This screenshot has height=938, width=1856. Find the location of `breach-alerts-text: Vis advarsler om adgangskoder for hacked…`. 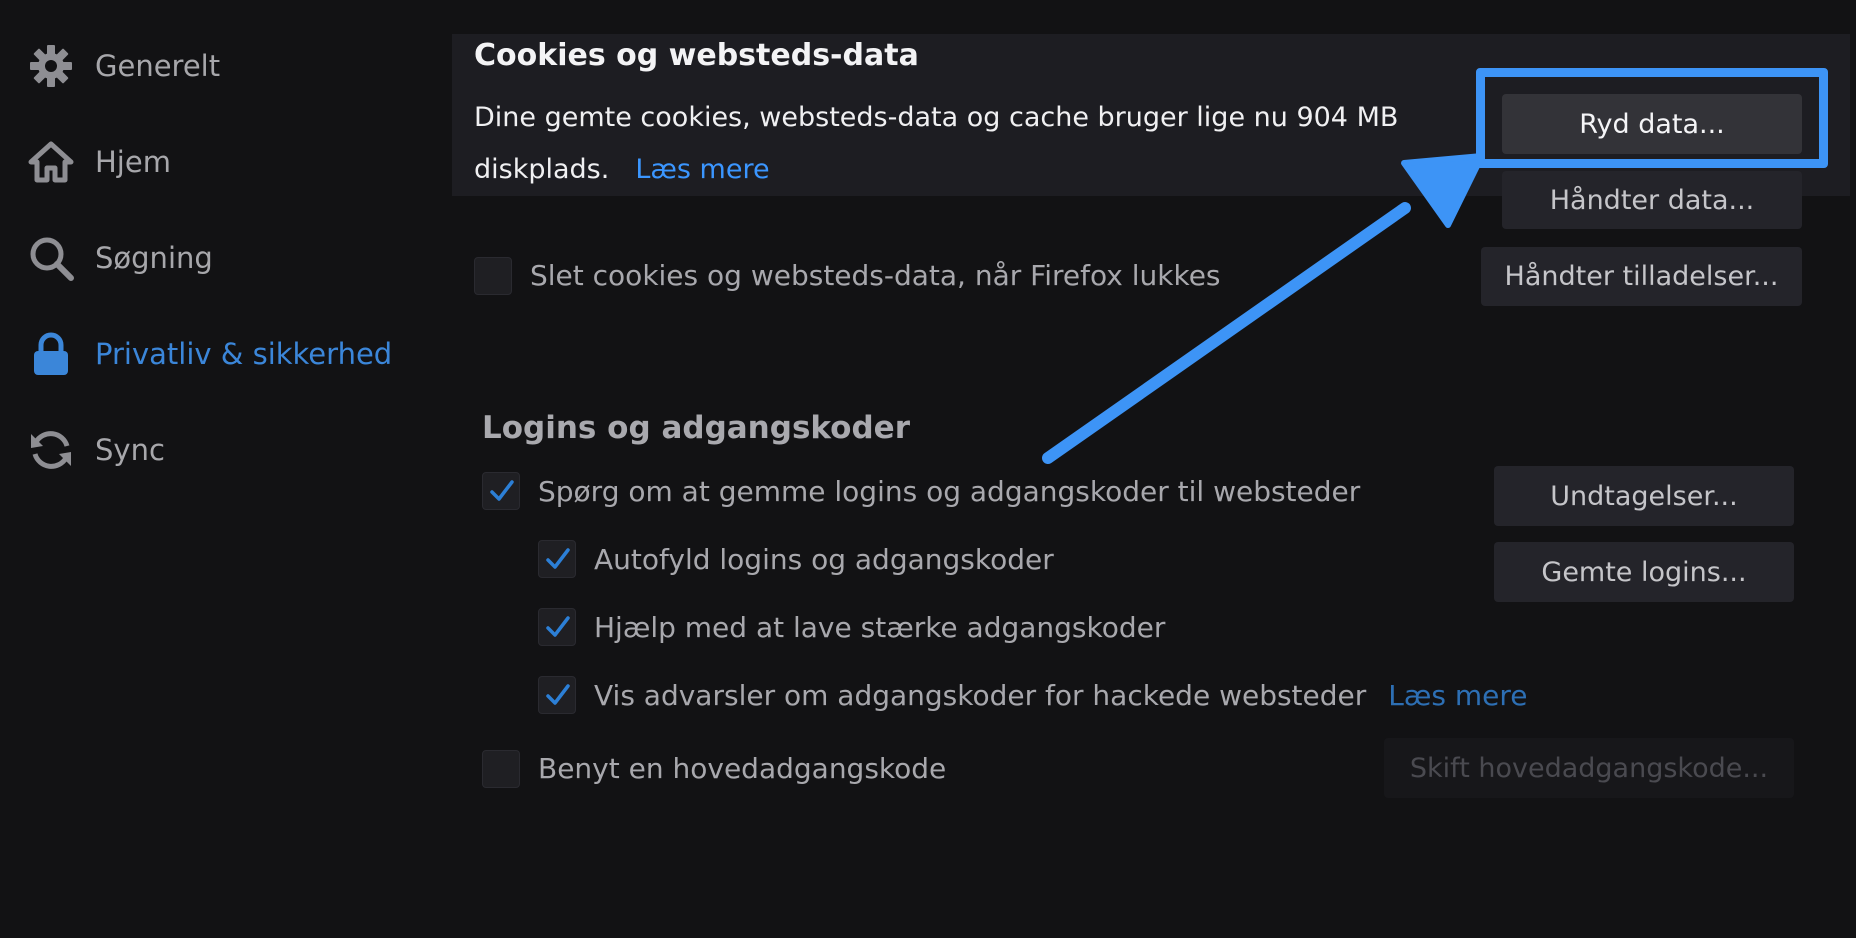

breach-alerts-text: Vis advarsler om adgangskoder for hacked… is located at coordinates (980, 695).